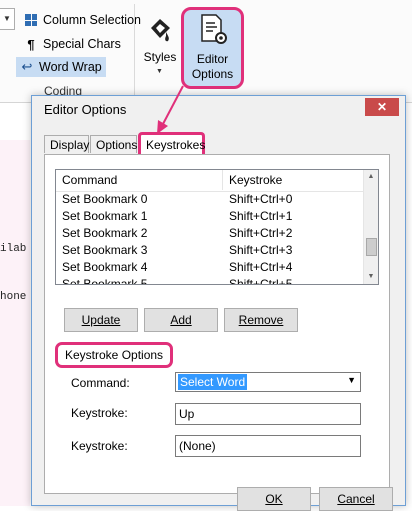 Image resolution: width=412 pixels, height=511 pixels. Describe the element at coordinates (134, 50) in the screenshot. I see `ribbon-separator` at that location.